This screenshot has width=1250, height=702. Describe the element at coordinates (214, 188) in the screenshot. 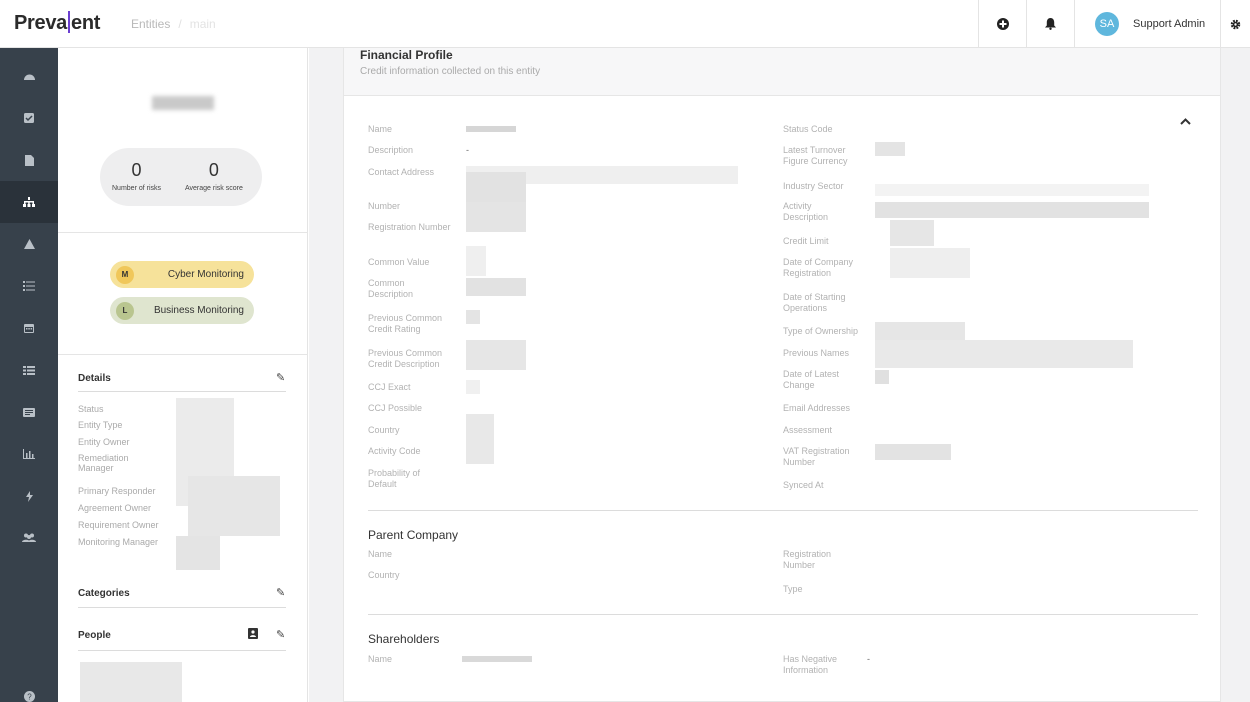

I see `avg-risk-score-label: Average risk score` at that location.